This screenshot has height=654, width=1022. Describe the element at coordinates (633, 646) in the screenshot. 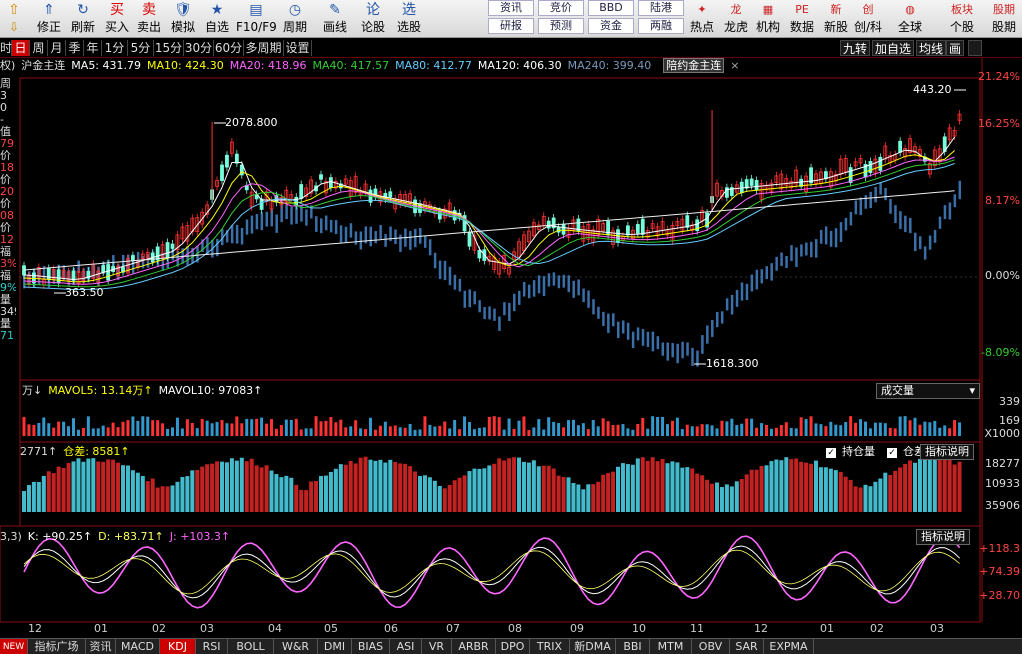

I see `indicator-tab-16: BBI` at that location.